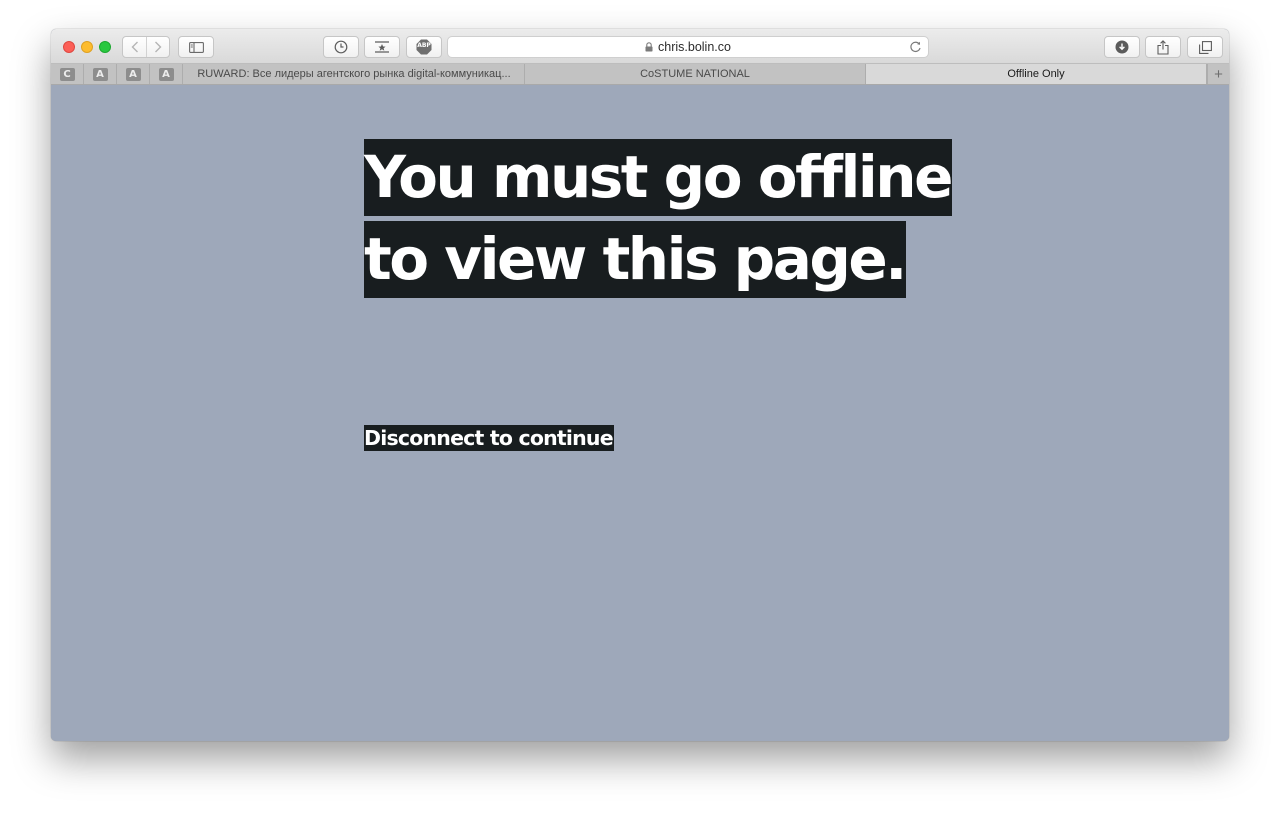 The height and width of the screenshot is (814, 1280). I want to click on downloads-button, so click(1122, 47).